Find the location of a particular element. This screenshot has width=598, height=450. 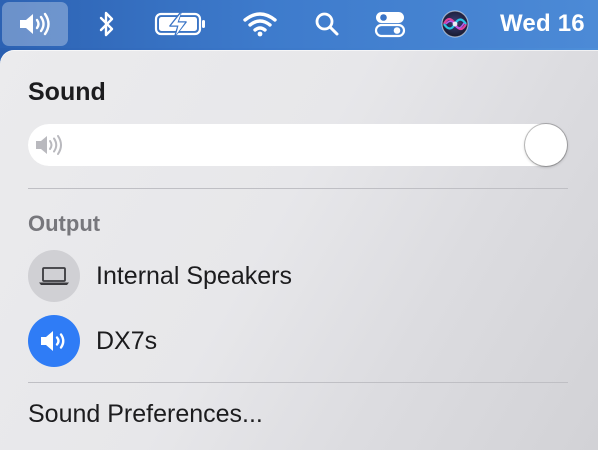

battery-charging-icon is located at coordinates (179, 24).